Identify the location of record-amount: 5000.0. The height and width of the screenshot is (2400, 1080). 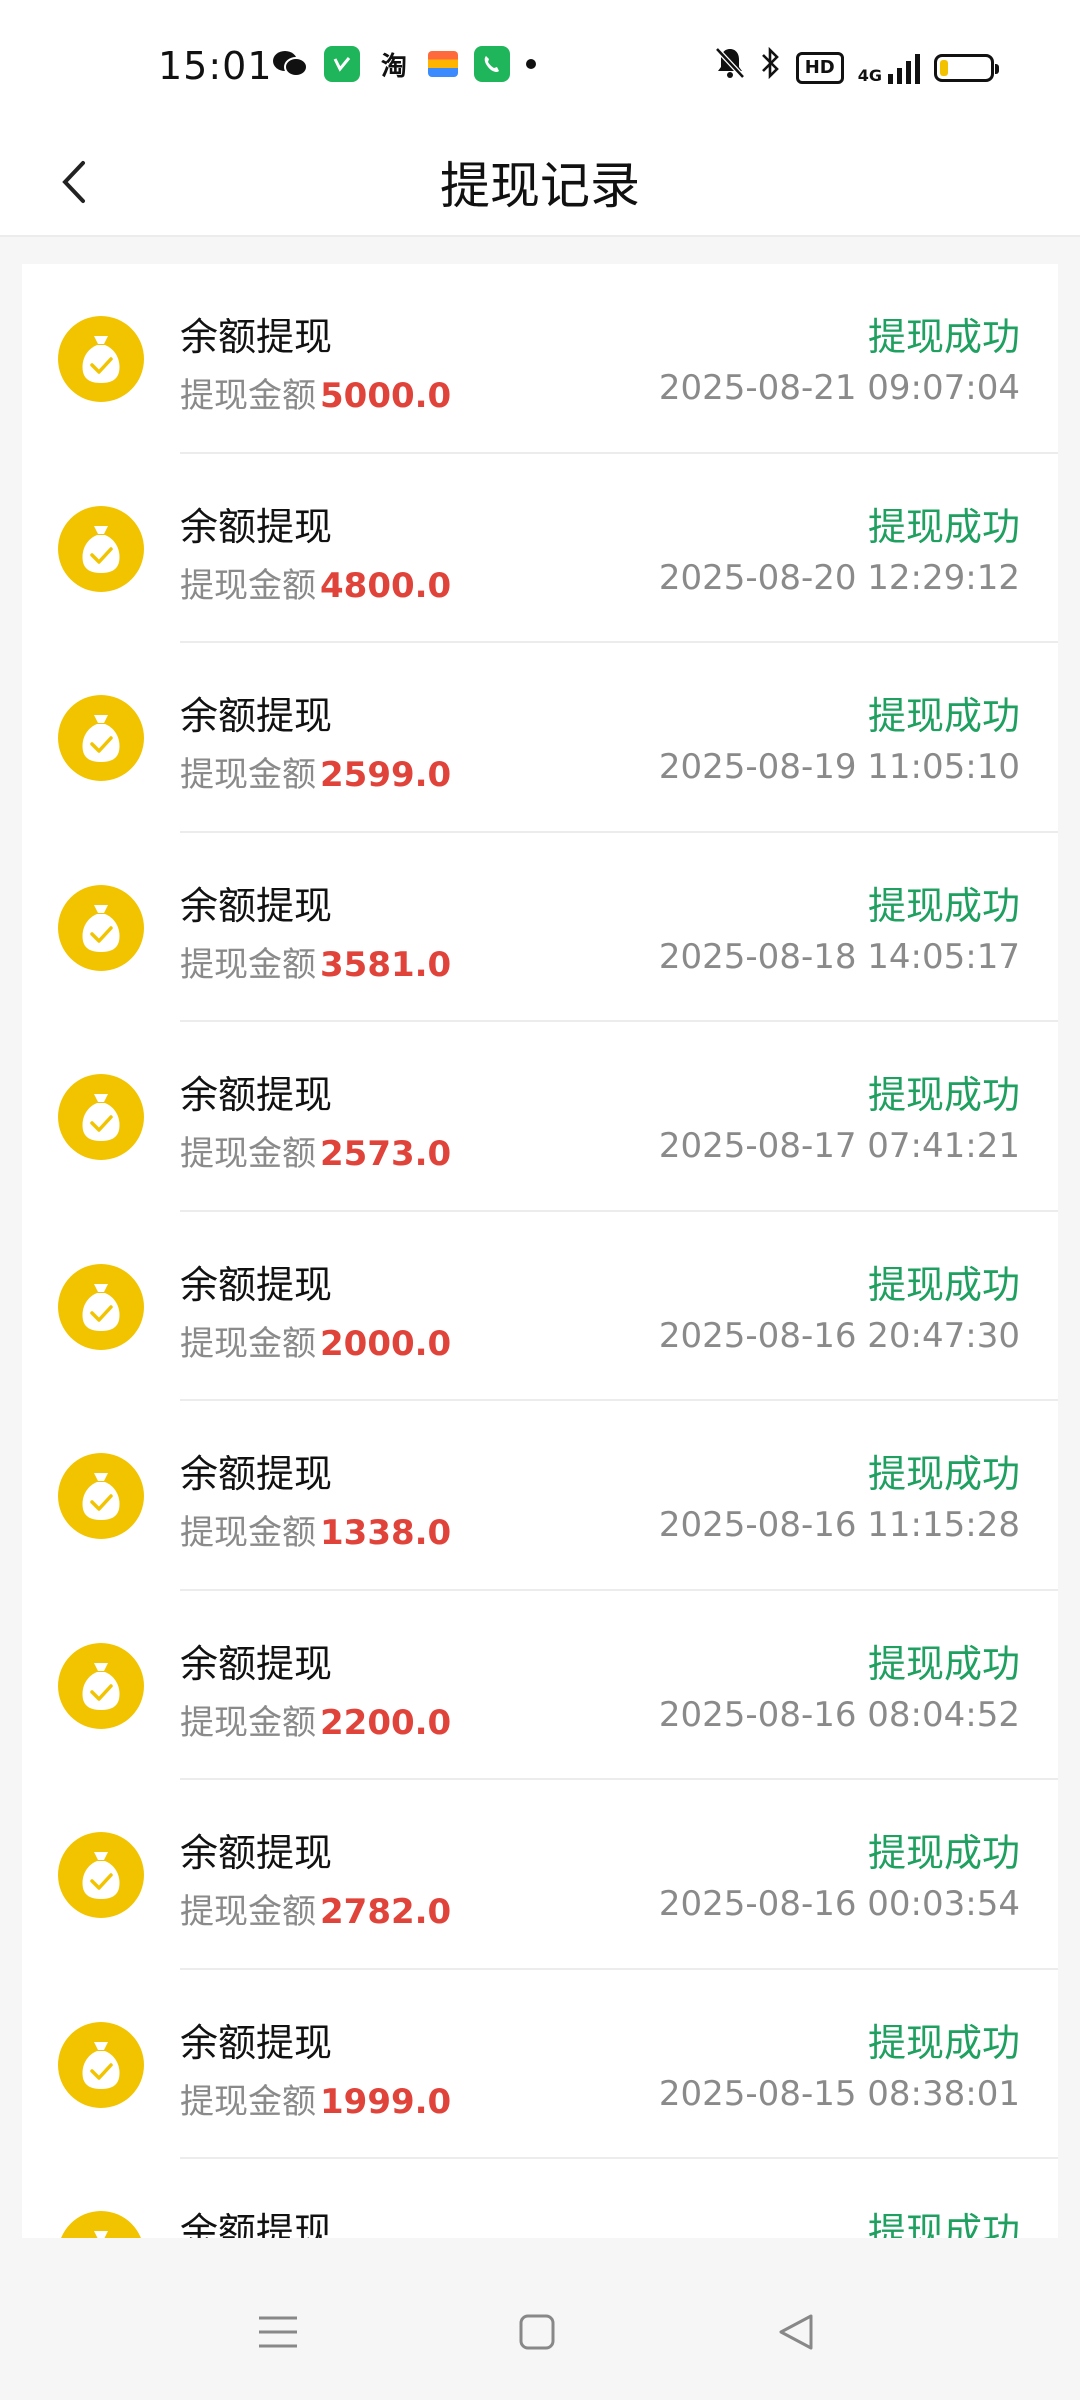
(386, 396).